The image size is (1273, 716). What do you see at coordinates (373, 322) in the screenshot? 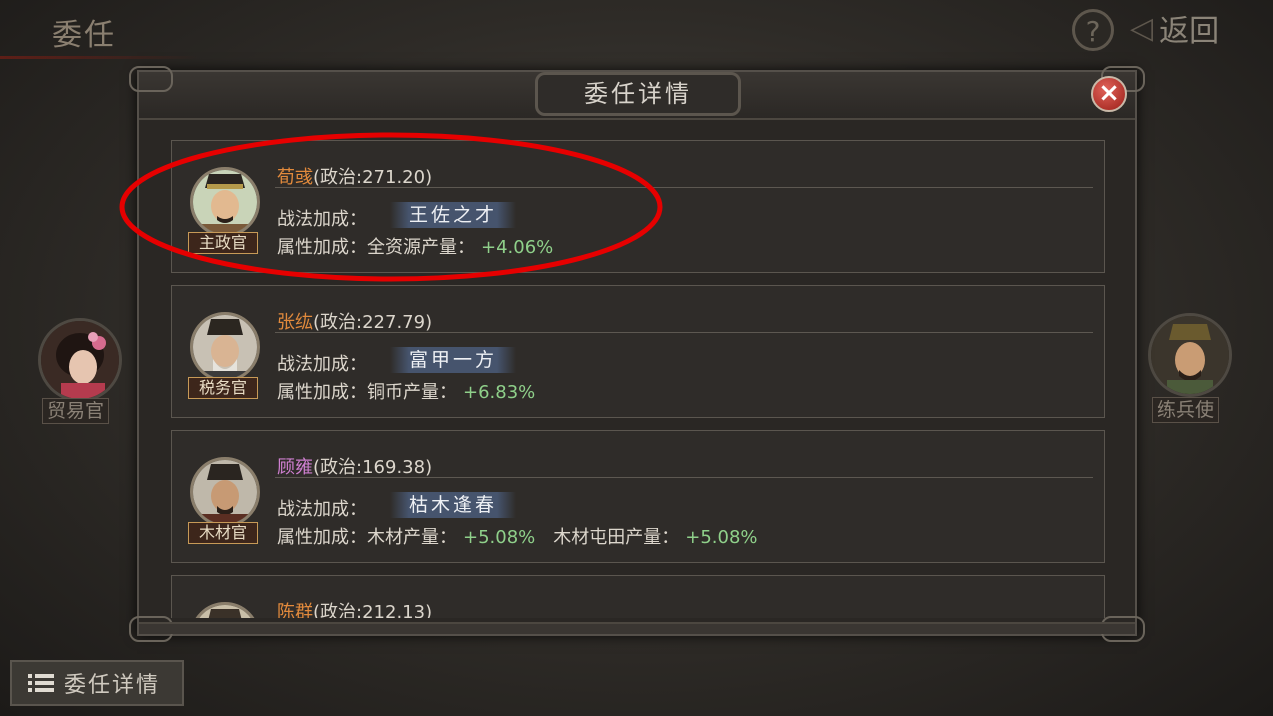
I see `general-stat: (政治:227.79)` at bounding box center [373, 322].